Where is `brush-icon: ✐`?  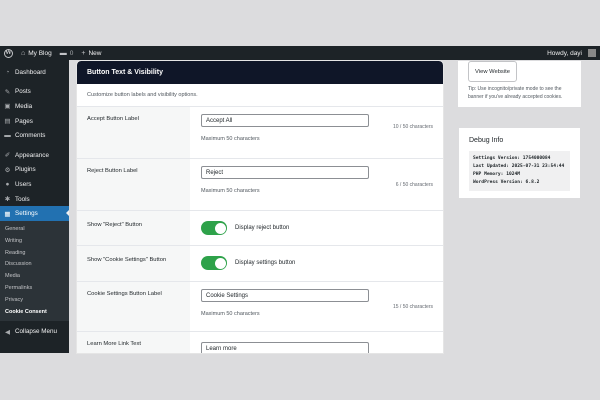
brush-icon: ✐ is located at coordinates (7, 156).